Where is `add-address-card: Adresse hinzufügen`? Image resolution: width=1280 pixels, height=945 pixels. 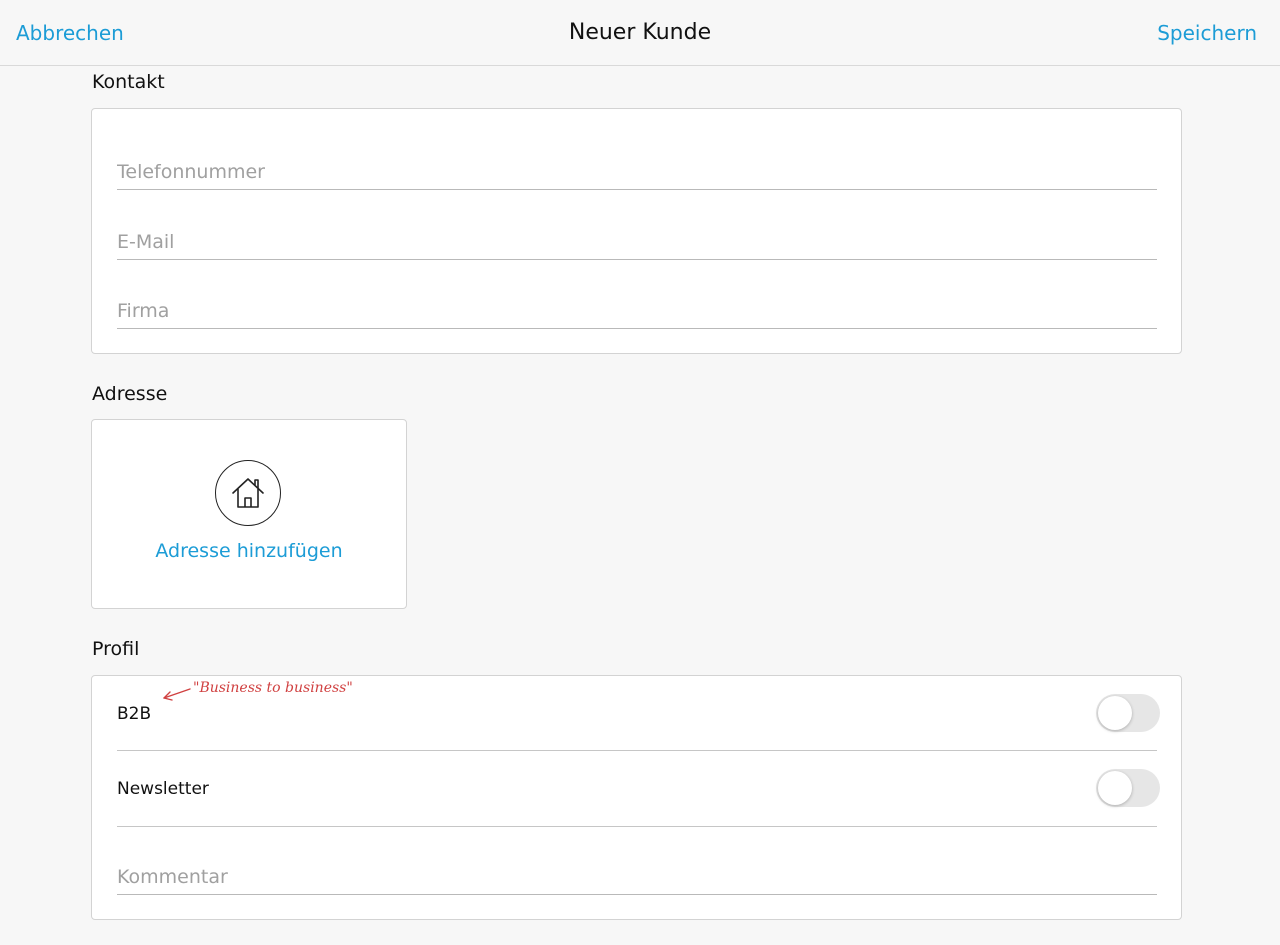
add-address-card: Adresse hinzufügen is located at coordinates (249, 514).